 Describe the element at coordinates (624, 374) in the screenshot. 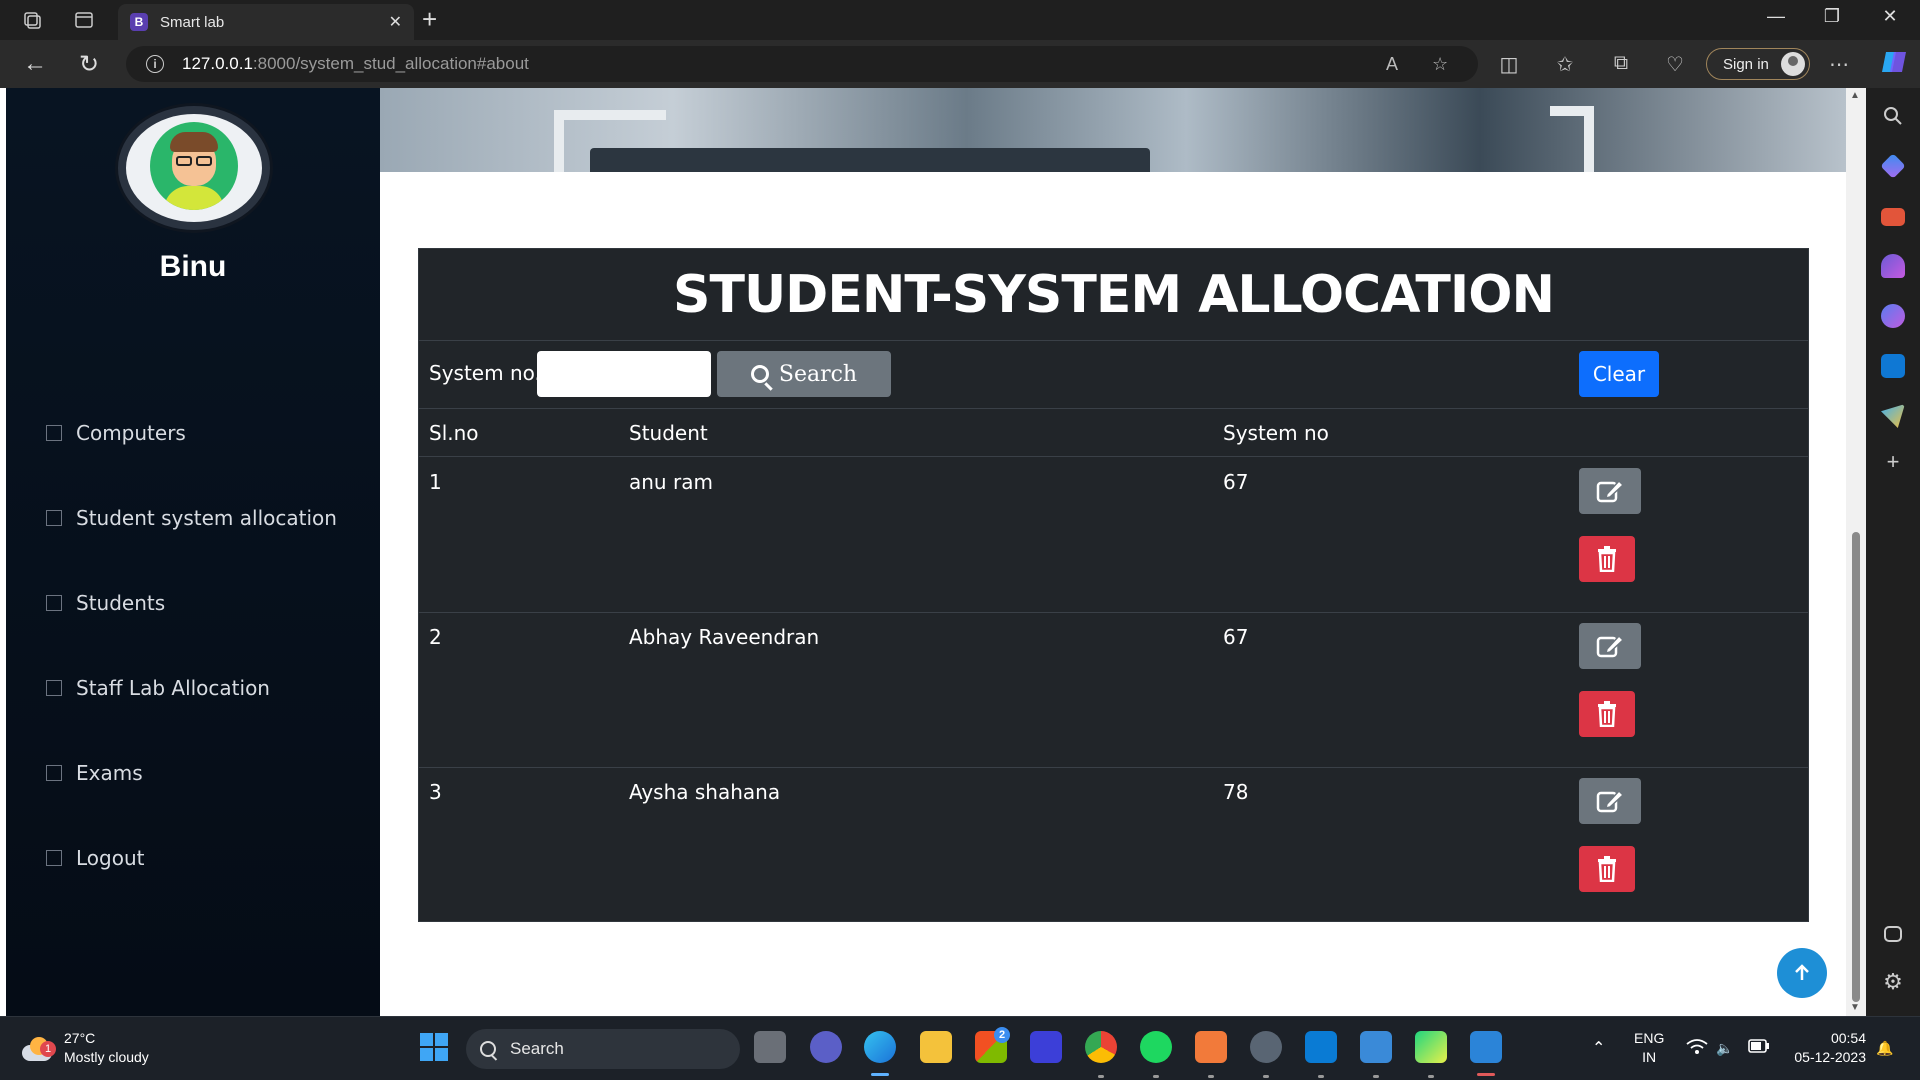

I see `system-no-input` at that location.